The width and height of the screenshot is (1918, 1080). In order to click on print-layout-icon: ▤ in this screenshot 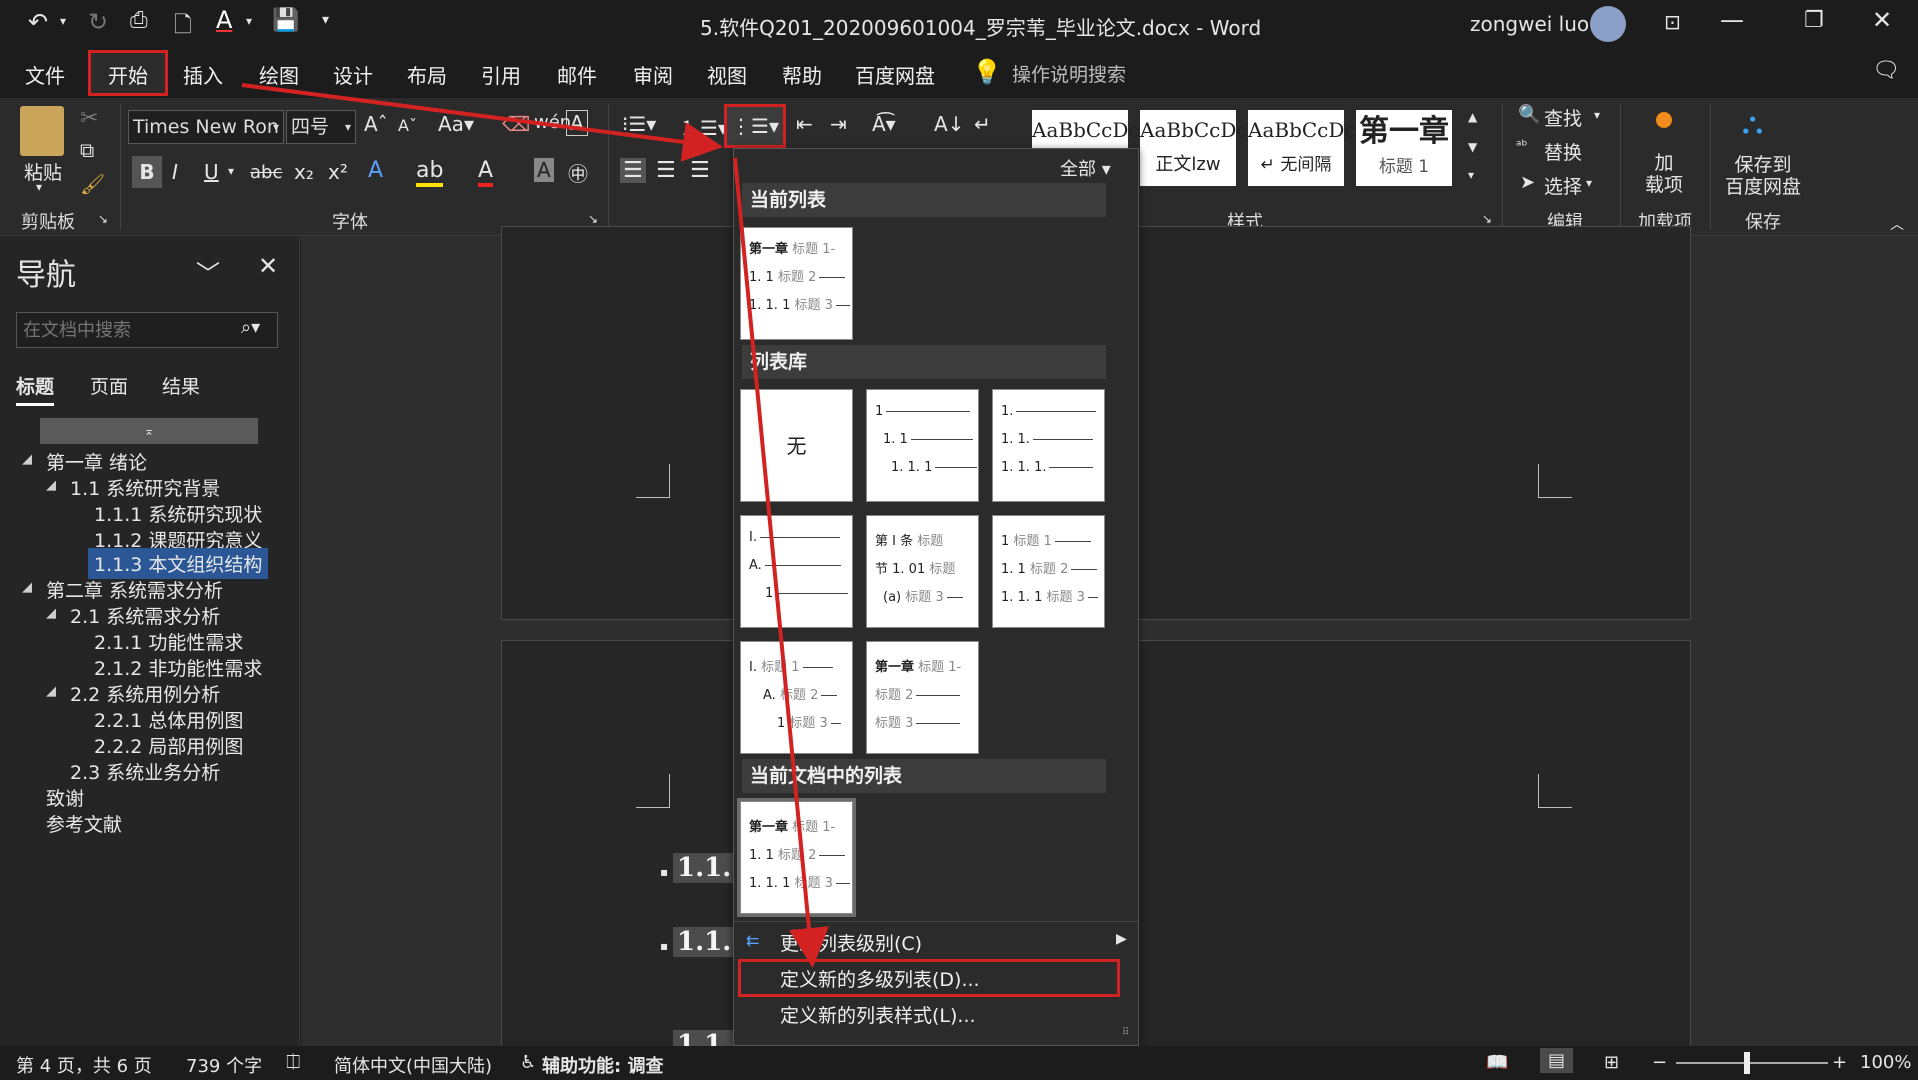, I will do `click(1557, 1060)`.